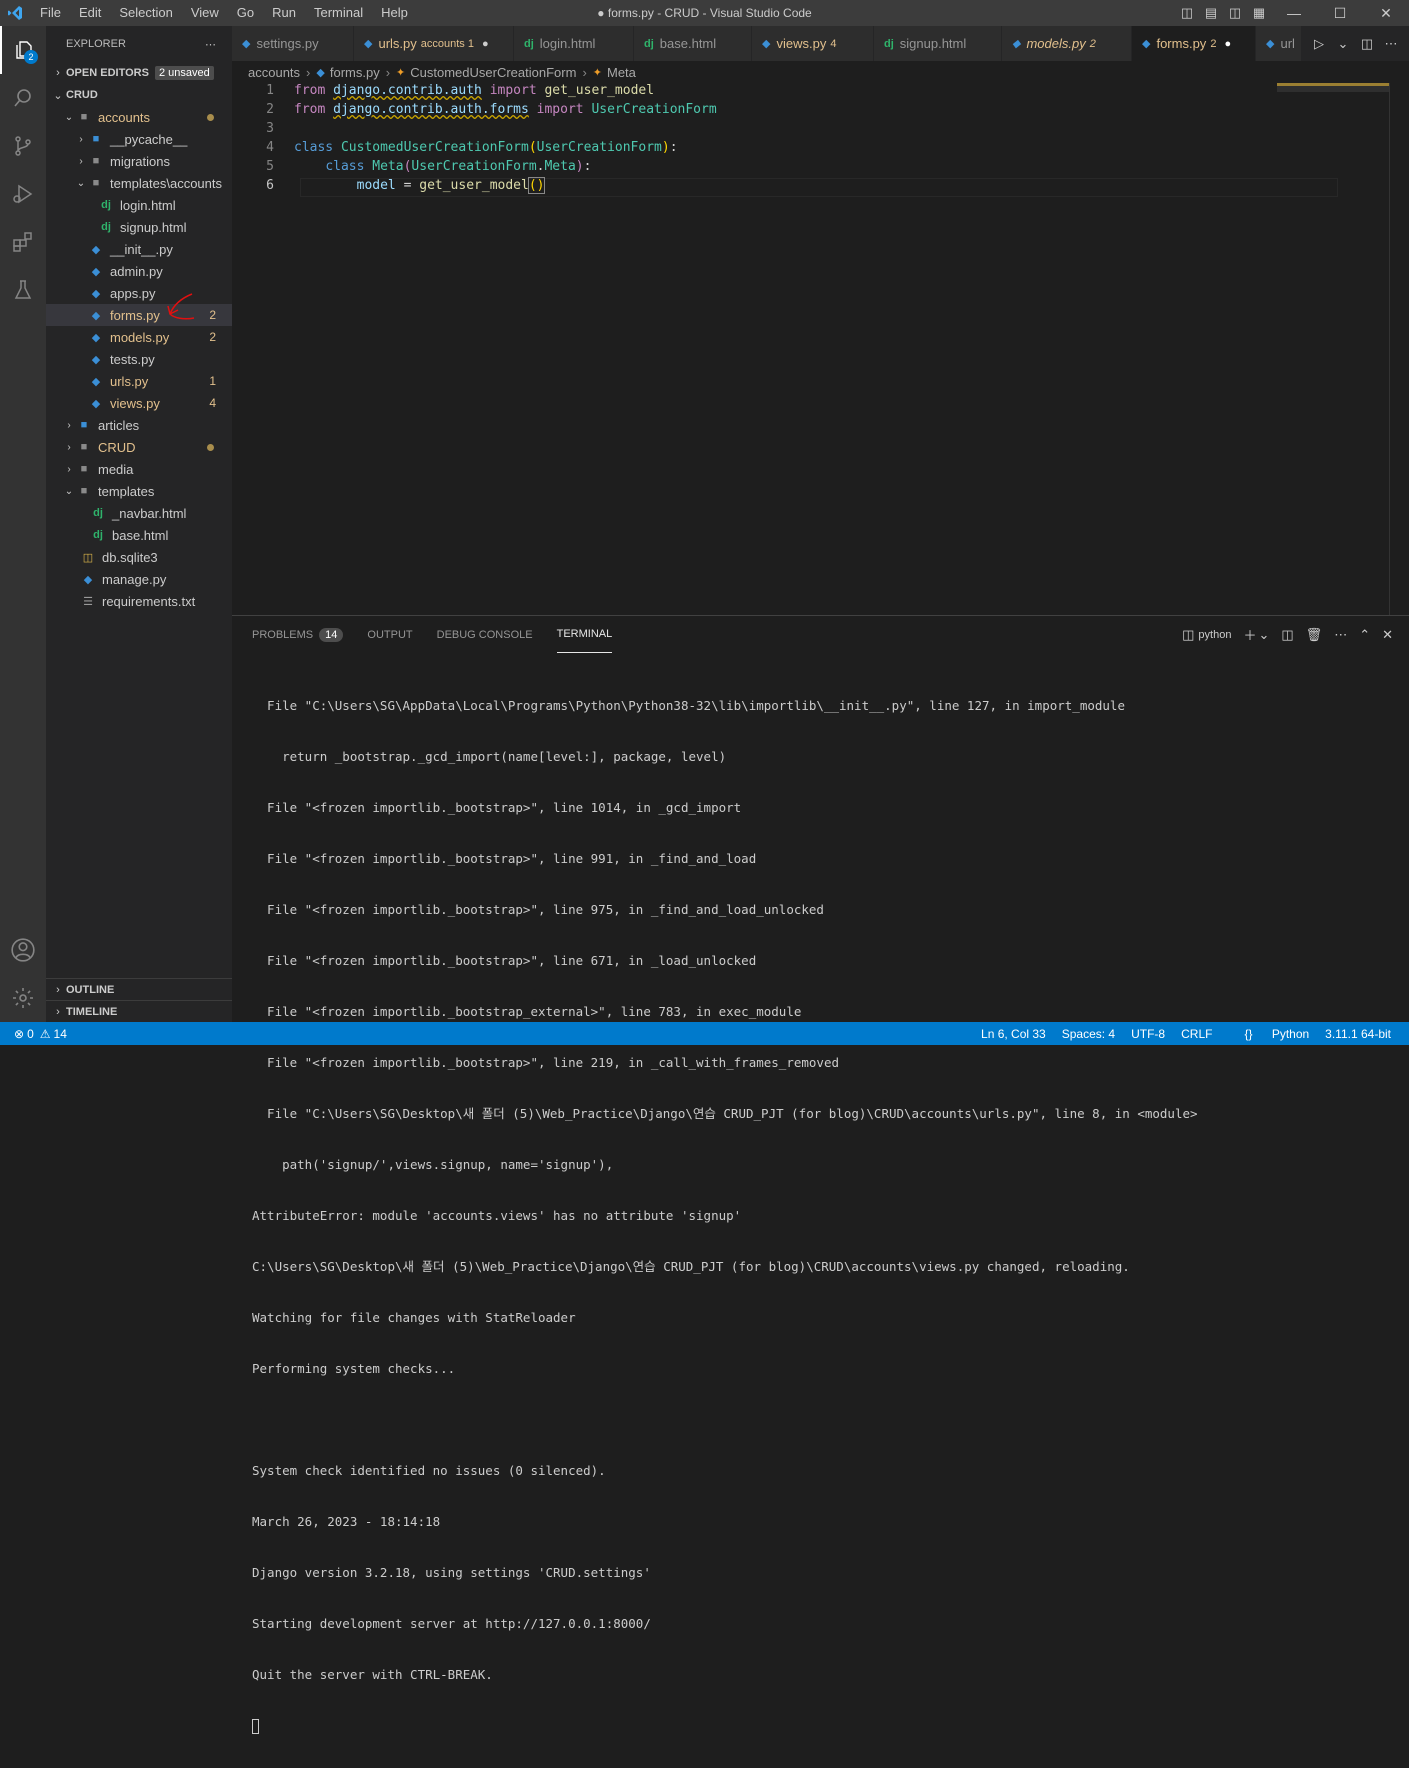 The height and width of the screenshot is (1768, 1409). What do you see at coordinates (1387, 635) in the screenshot?
I see `close-panel-icon: ✕` at bounding box center [1387, 635].